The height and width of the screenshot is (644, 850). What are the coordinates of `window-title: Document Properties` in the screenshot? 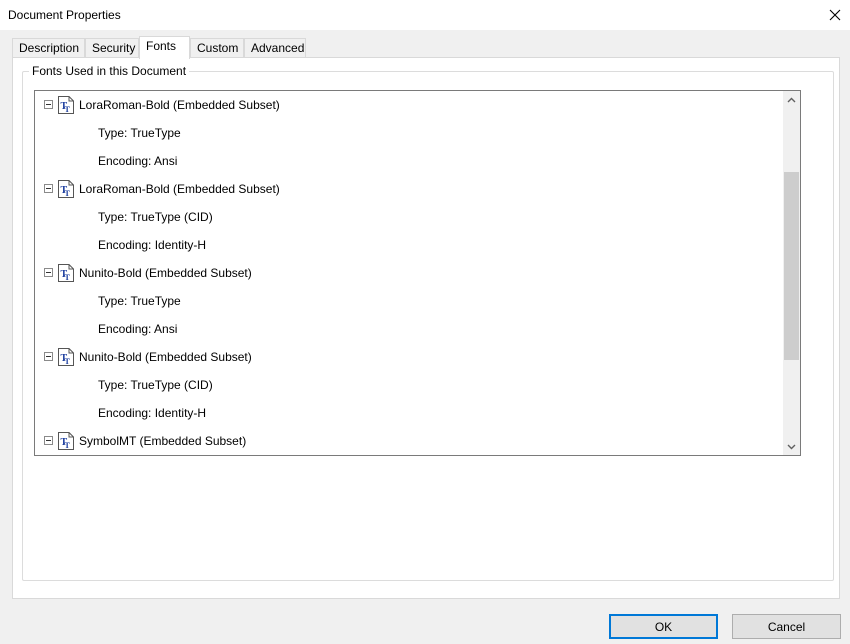 It's located at (64, 15).